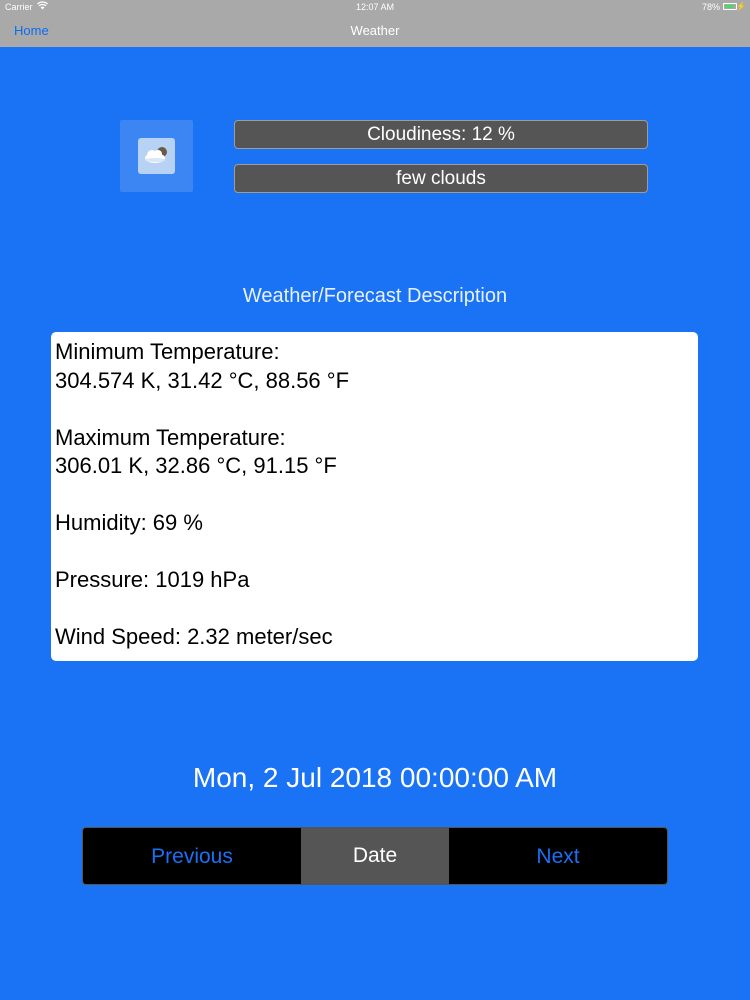 Image resolution: width=750 pixels, height=1000 pixels. Describe the element at coordinates (170, 437) in the screenshot. I see `max-temp-label: Maximum Temperature:` at that location.